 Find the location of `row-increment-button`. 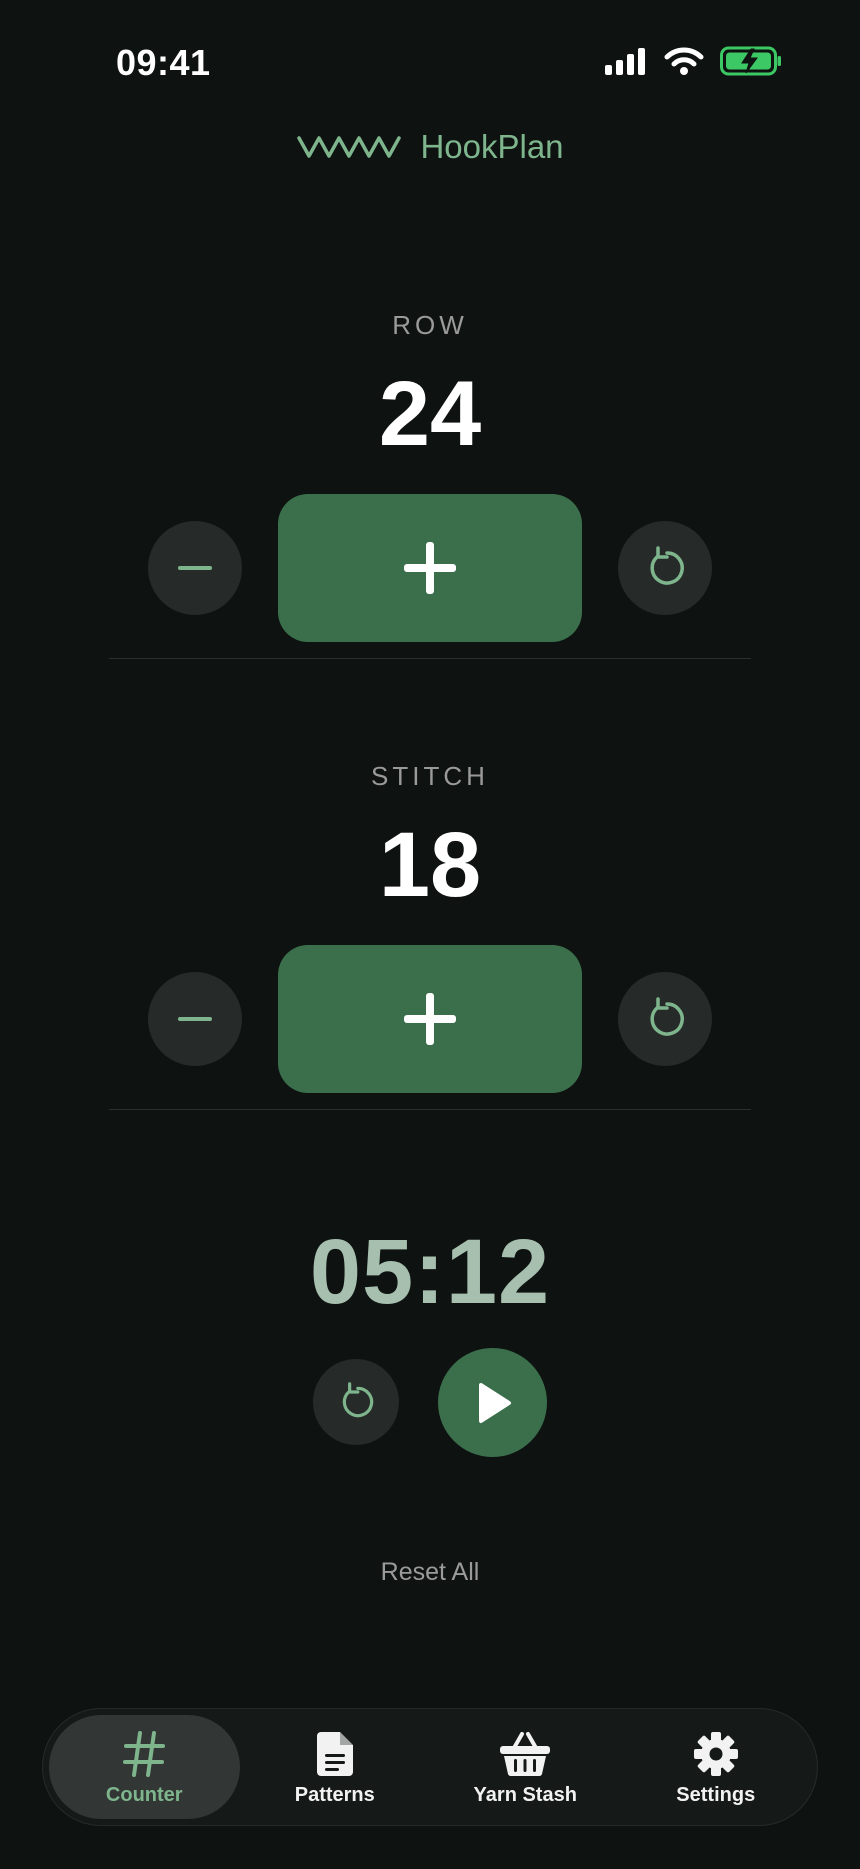

row-increment-button is located at coordinates (430, 568).